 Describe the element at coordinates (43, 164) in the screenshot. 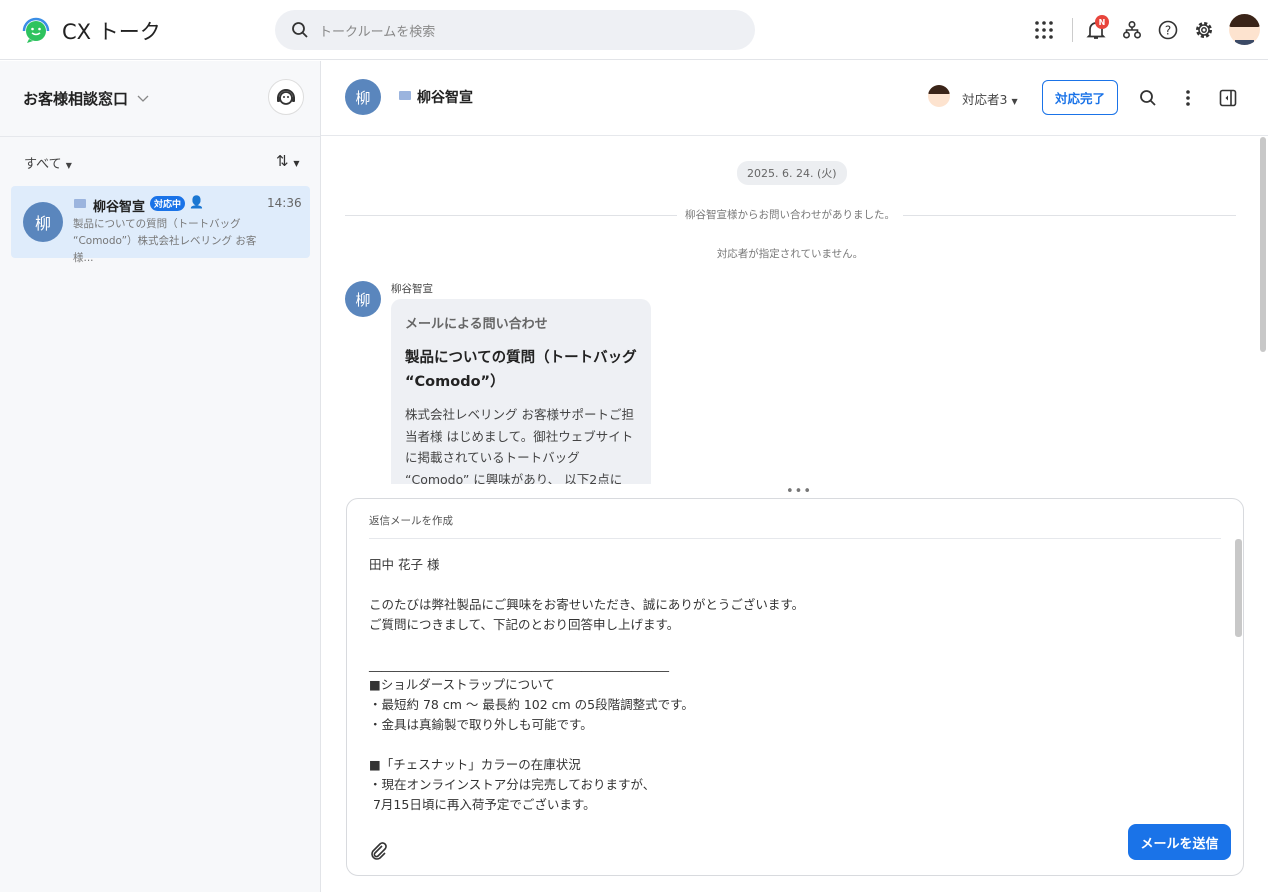

I see `filter-label: すべて` at that location.